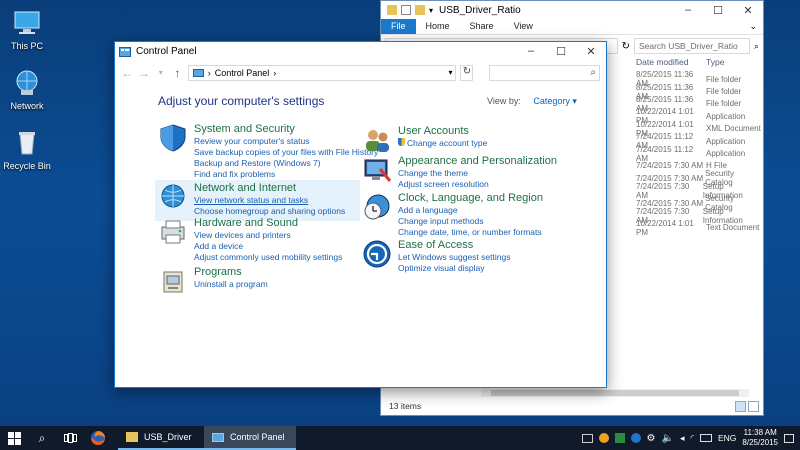 This screenshot has height=450, width=800. What do you see at coordinates (442, 143) in the screenshot?
I see `link-change-account-type: Change account type` at bounding box center [442, 143].